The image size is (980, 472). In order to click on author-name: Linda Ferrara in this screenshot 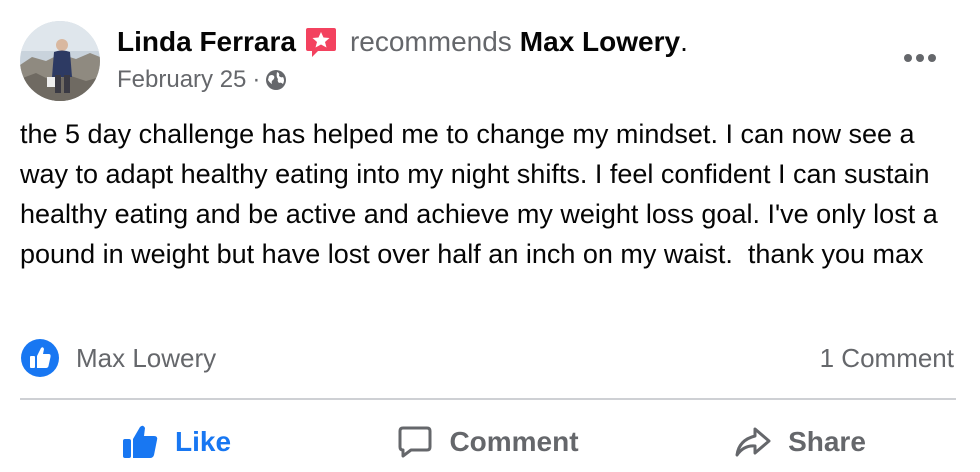, I will do `click(206, 42)`.